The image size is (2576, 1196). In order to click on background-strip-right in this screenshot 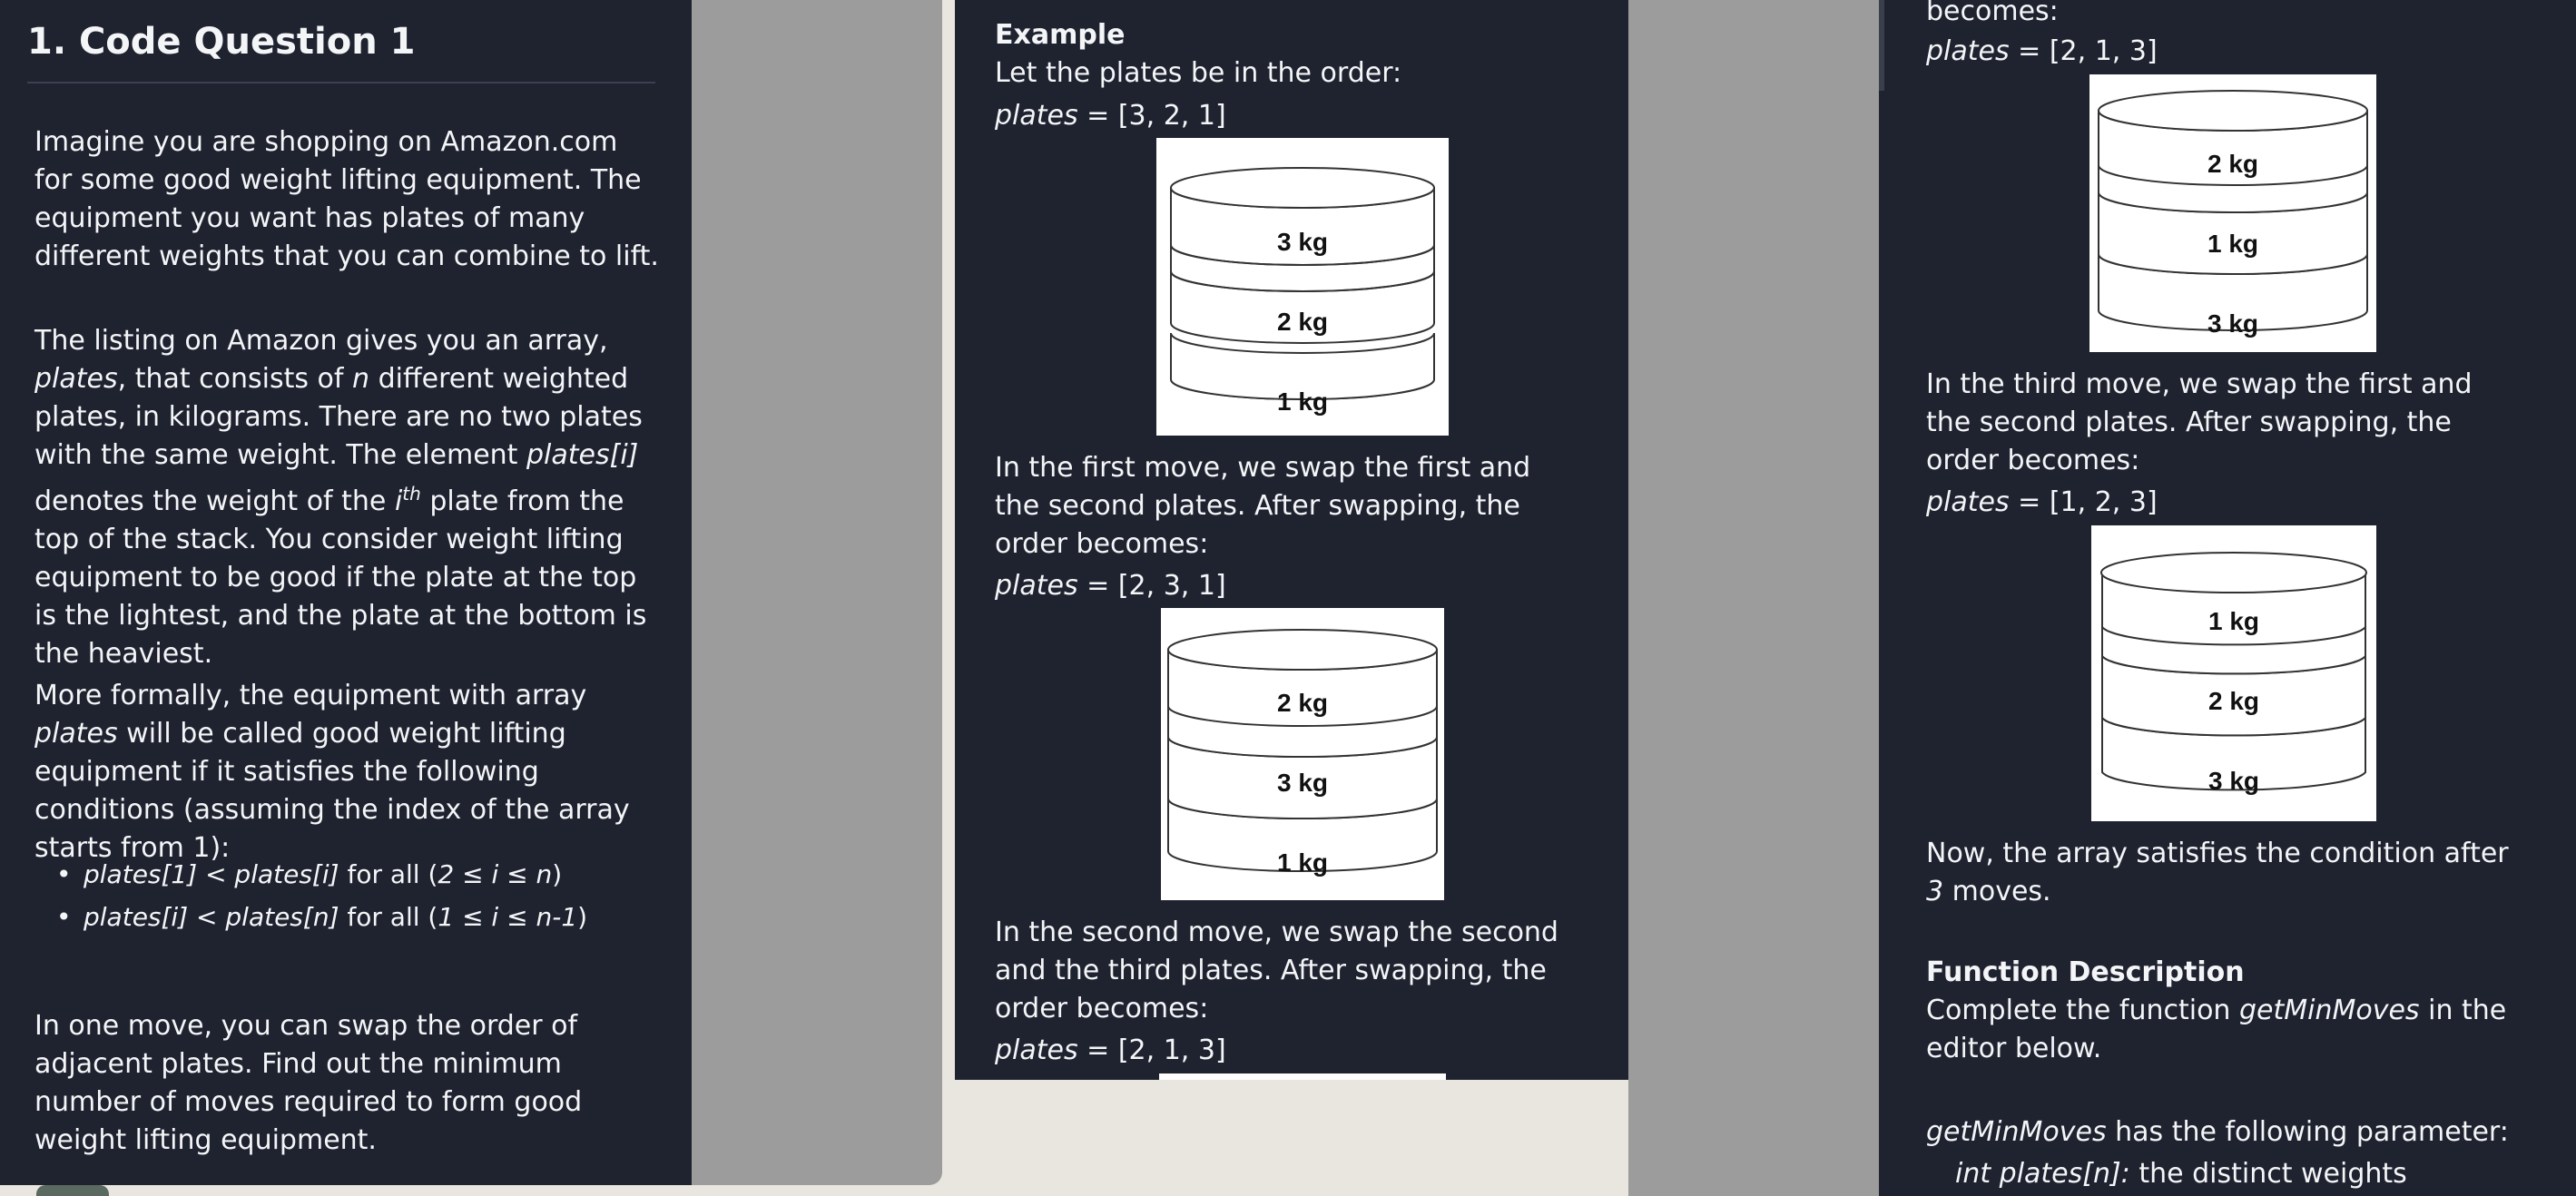, I will do `click(1753, 598)`.